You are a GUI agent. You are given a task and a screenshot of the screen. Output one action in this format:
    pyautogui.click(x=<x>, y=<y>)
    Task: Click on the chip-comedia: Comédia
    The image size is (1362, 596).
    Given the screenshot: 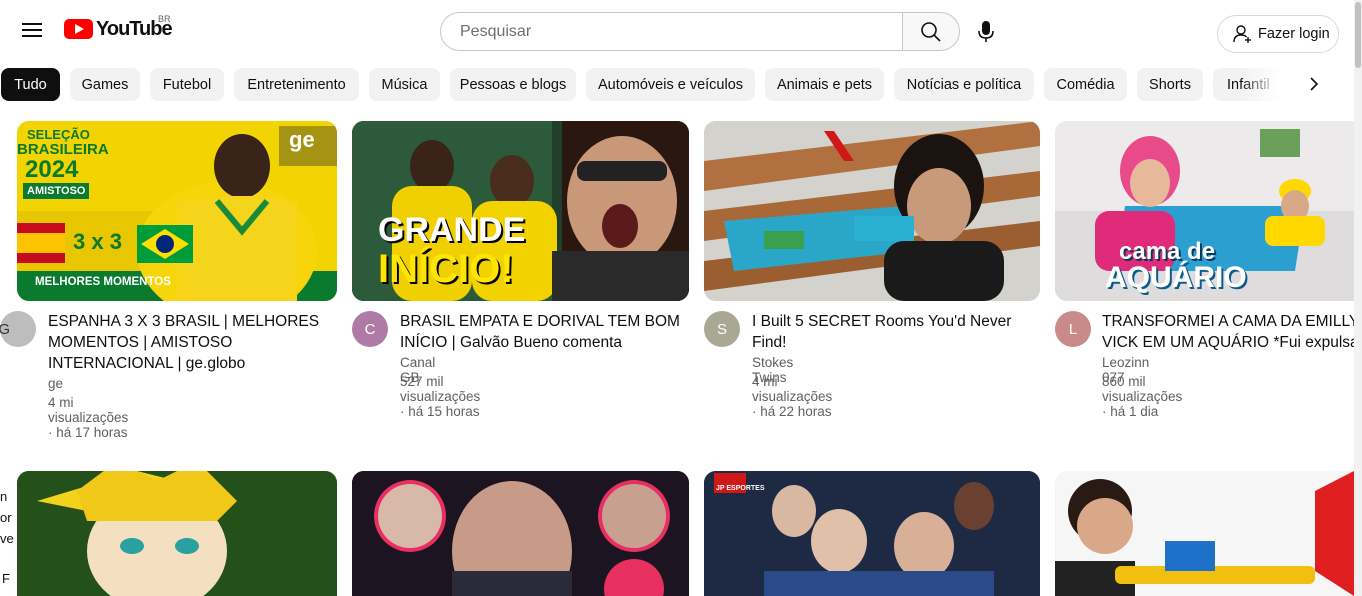 What is the action you would take?
    pyautogui.click(x=1085, y=84)
    